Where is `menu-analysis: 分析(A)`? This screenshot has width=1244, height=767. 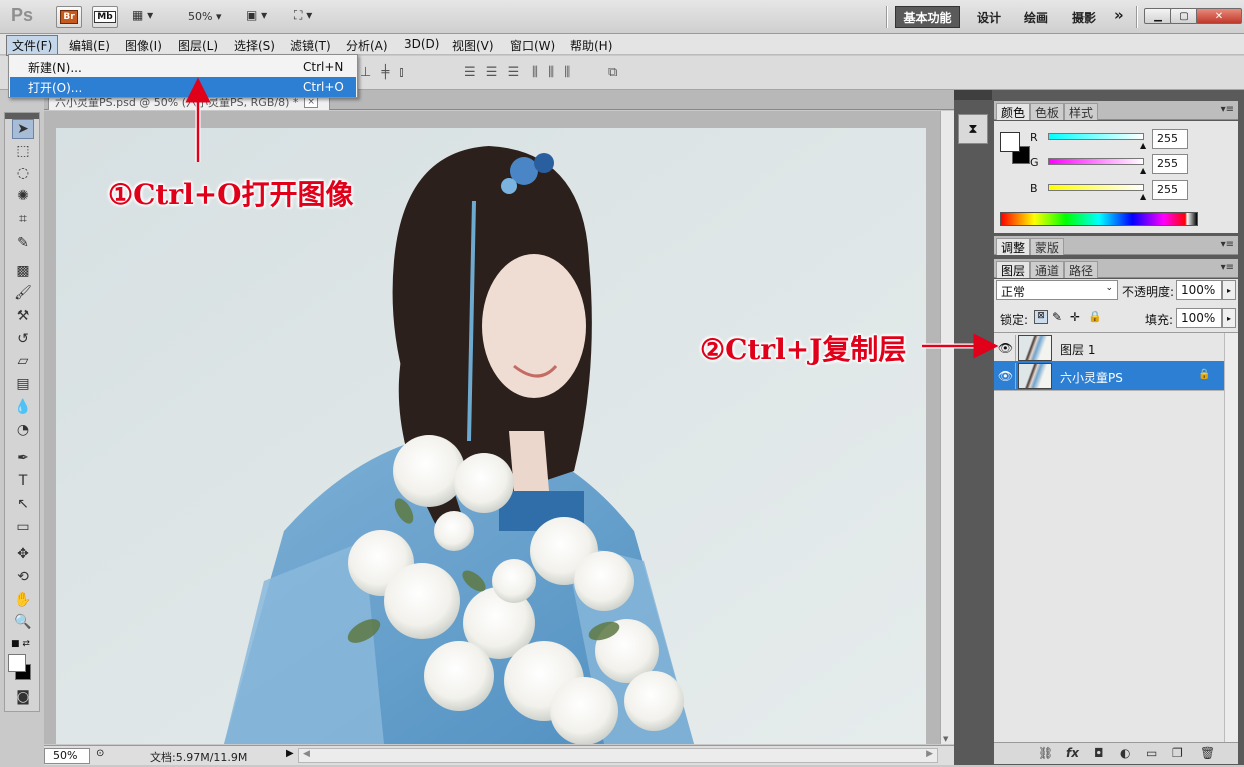
menu-analysis: 分析(A) is located at coordinates (367, 45).